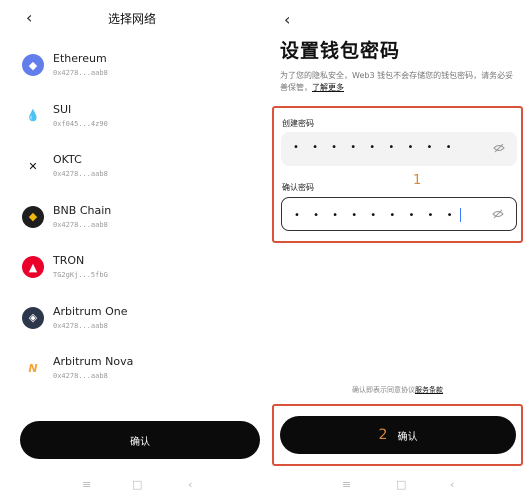  I want to click on text-caret, so click(460, 215).